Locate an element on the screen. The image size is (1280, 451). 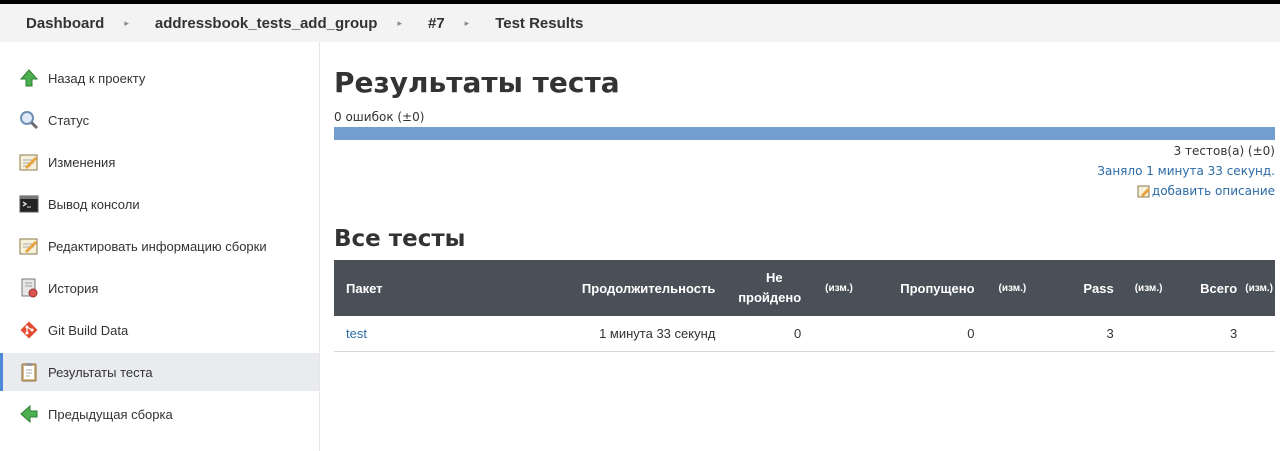
sidebar-item-label: Статус is located at coordinates (69, 120).